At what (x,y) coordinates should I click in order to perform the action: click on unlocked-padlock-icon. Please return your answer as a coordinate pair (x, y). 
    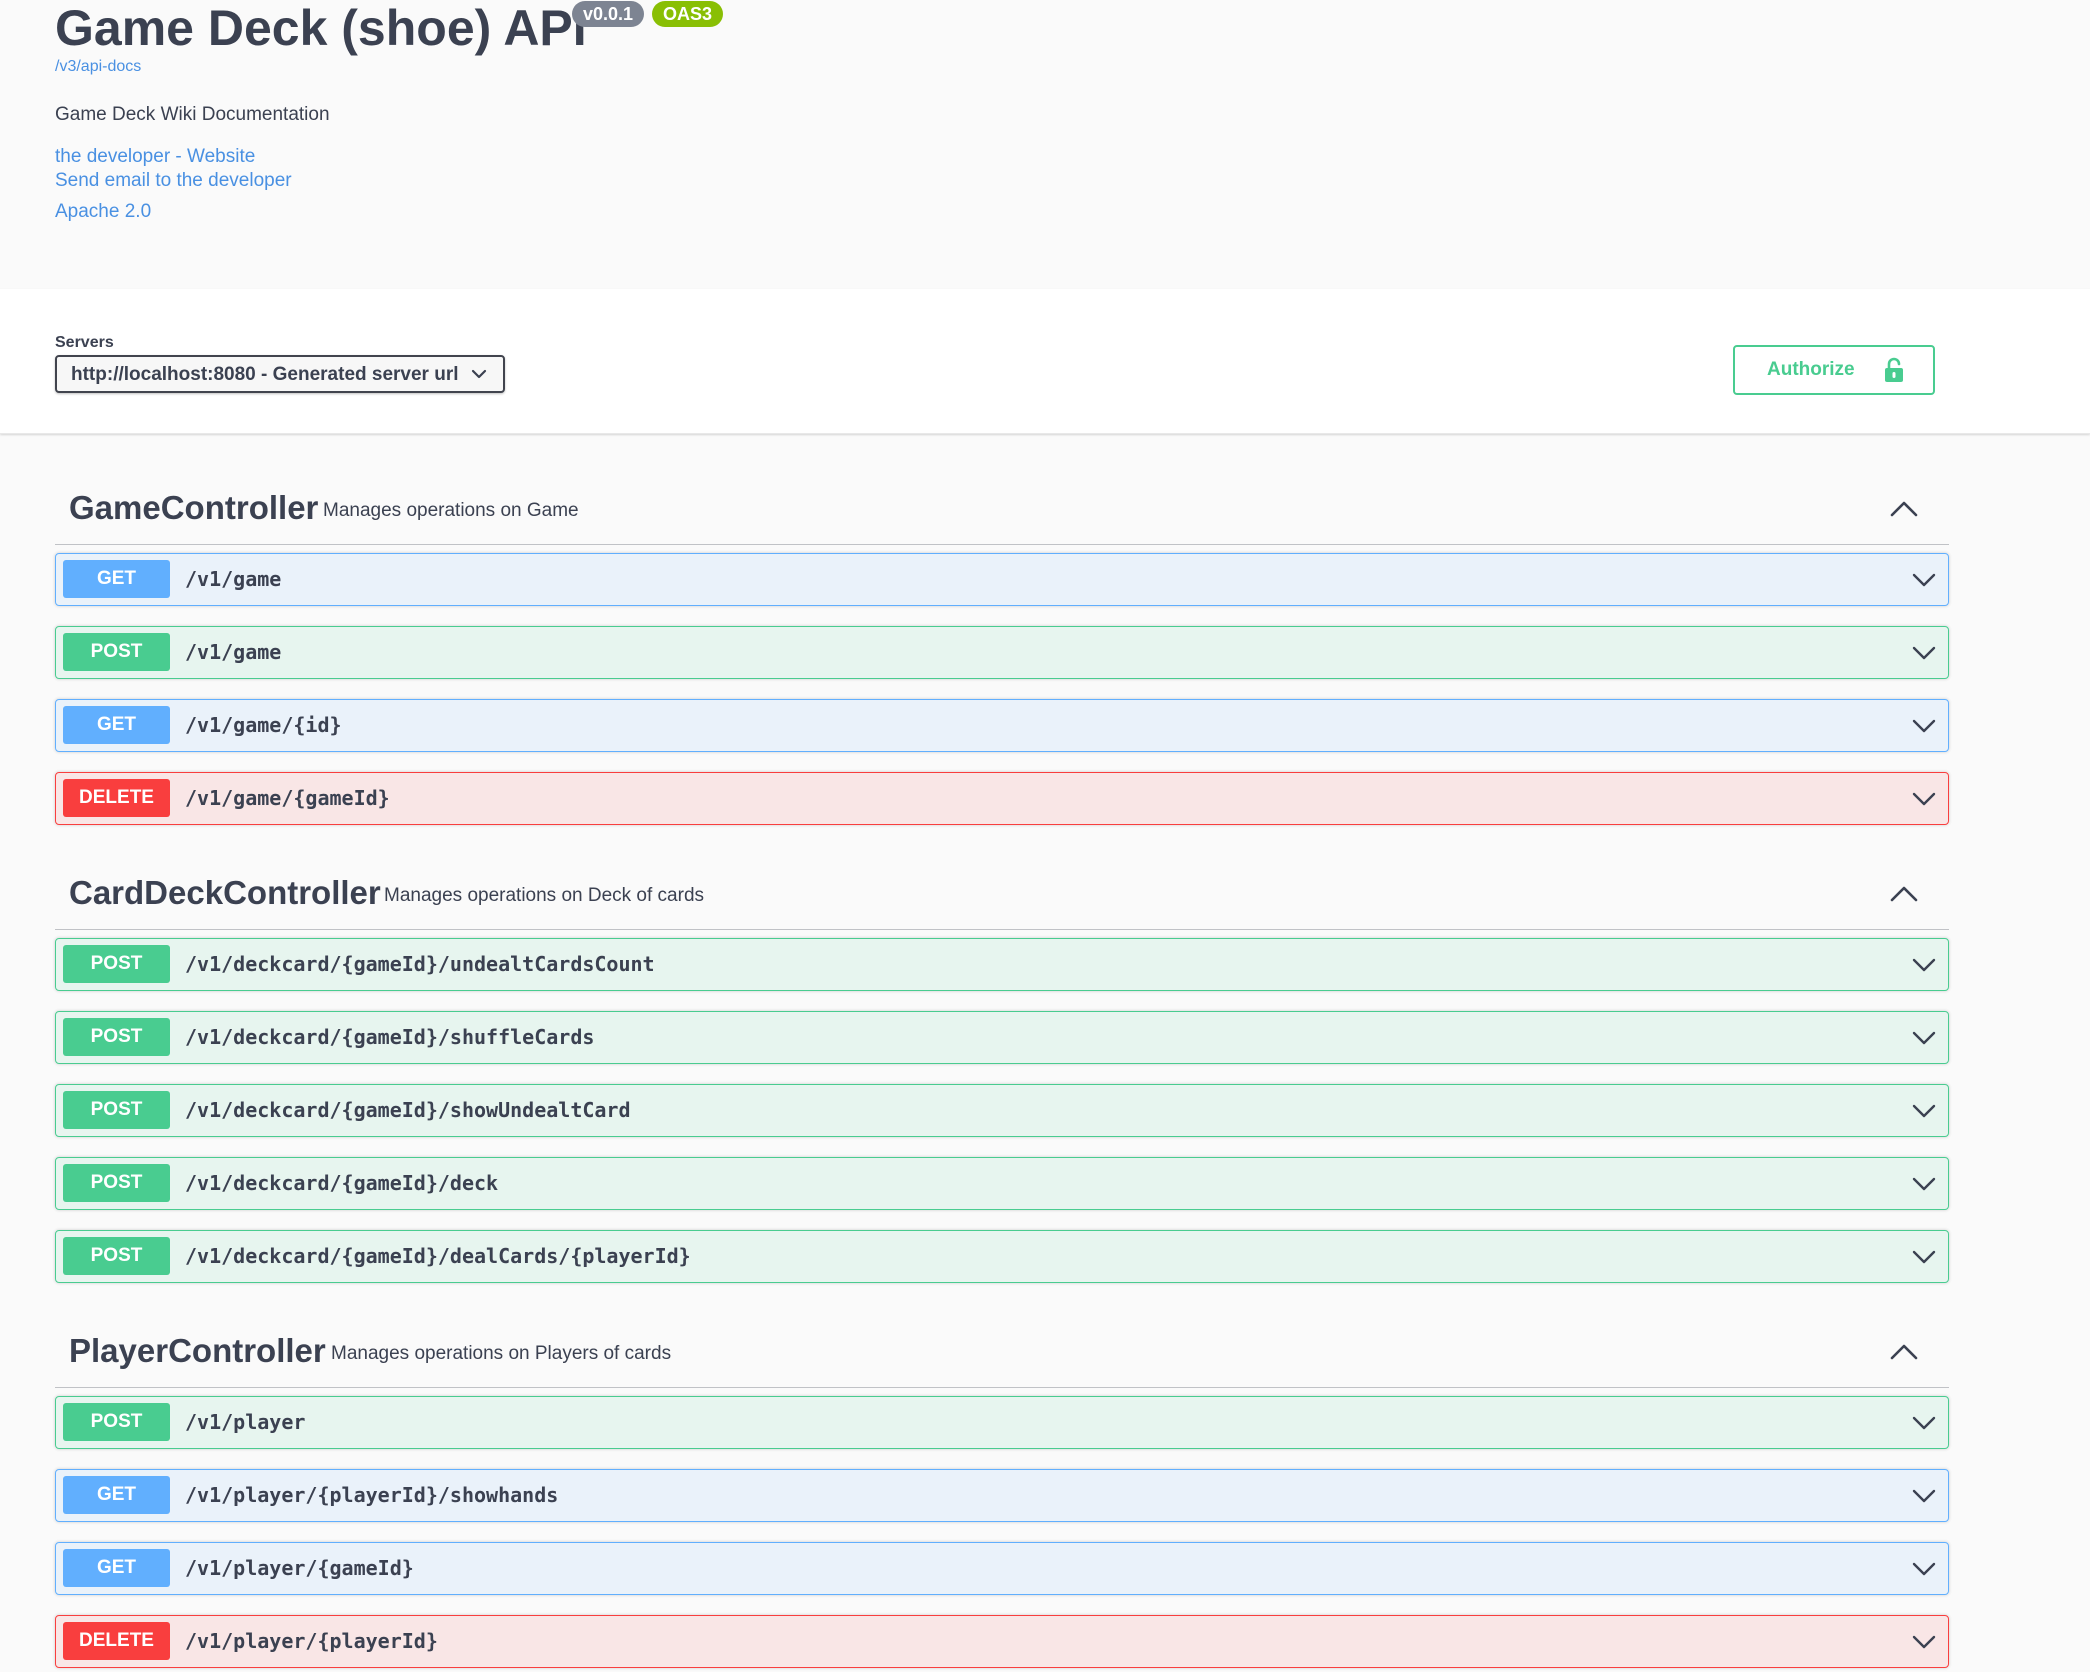
    Looking at the image, I should click on (1894, 369).